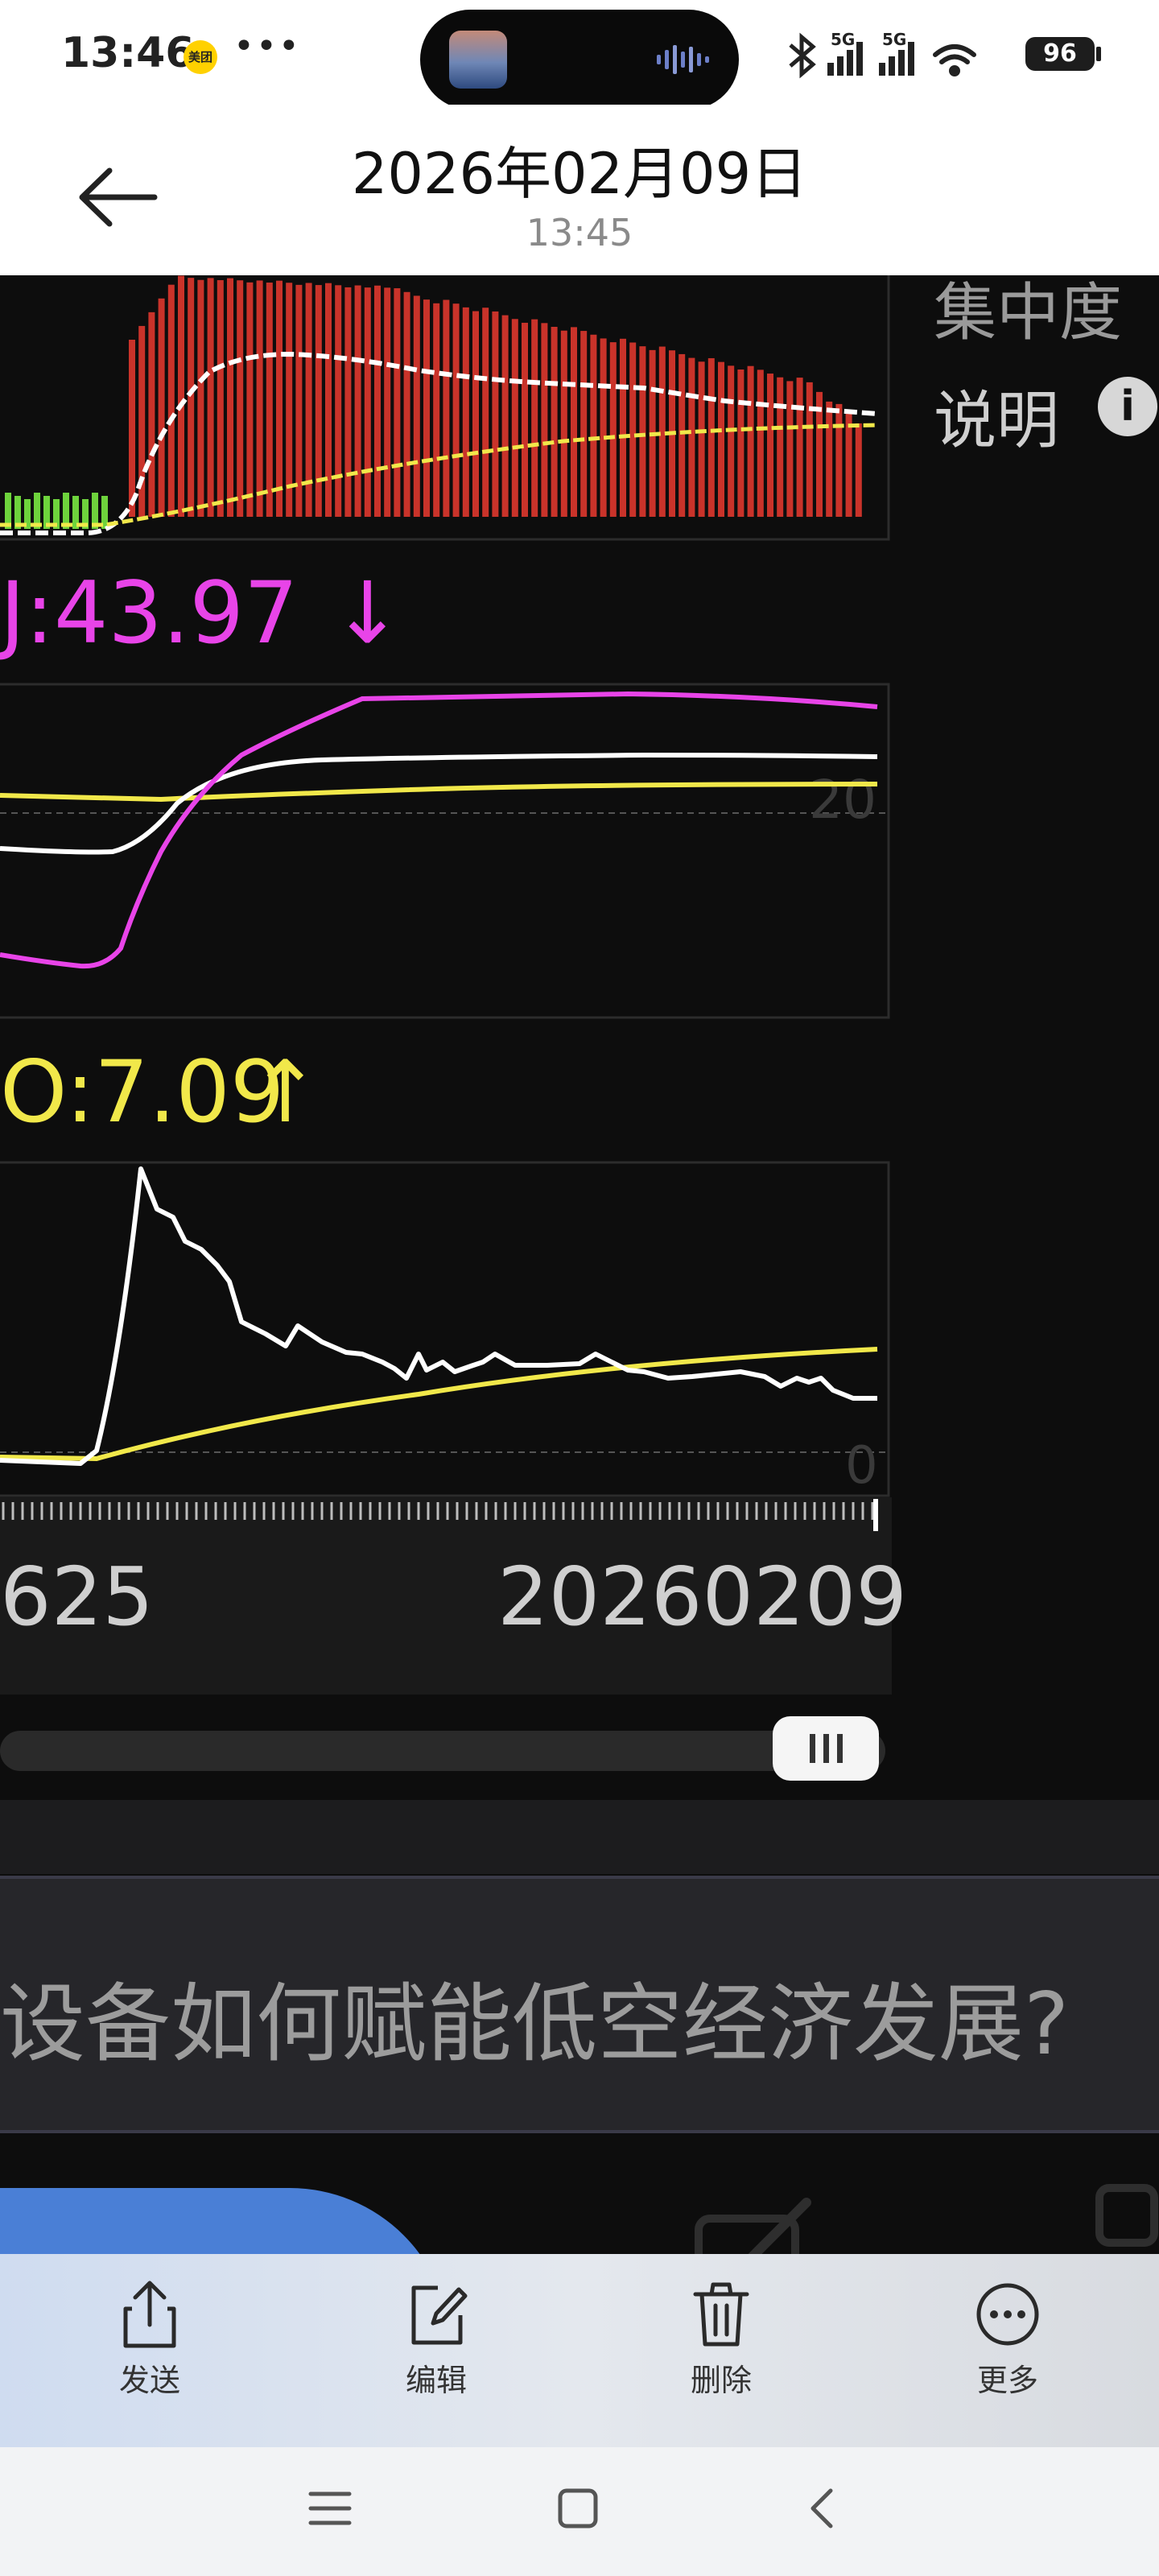 This screenshot has height=2576, width=1159. What do you see at coordinates (128, 53) in the screenshot?
I see `status-time: 13:46` at bounding box center [128, 53].